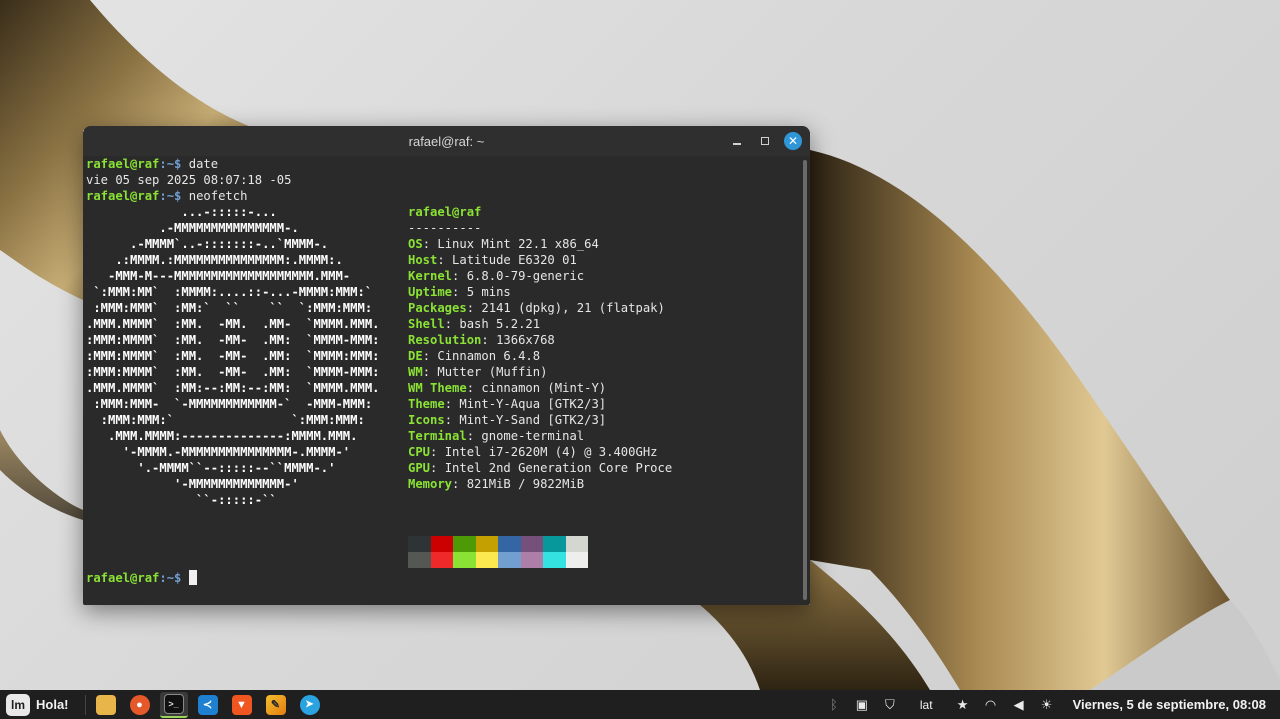  What do you see at coordinates (222, 436) in the screenshot?
I see `ascii-line: .MMM.MMMM:--------------:MMMM.MMM.` at bounding box center [222, 436].